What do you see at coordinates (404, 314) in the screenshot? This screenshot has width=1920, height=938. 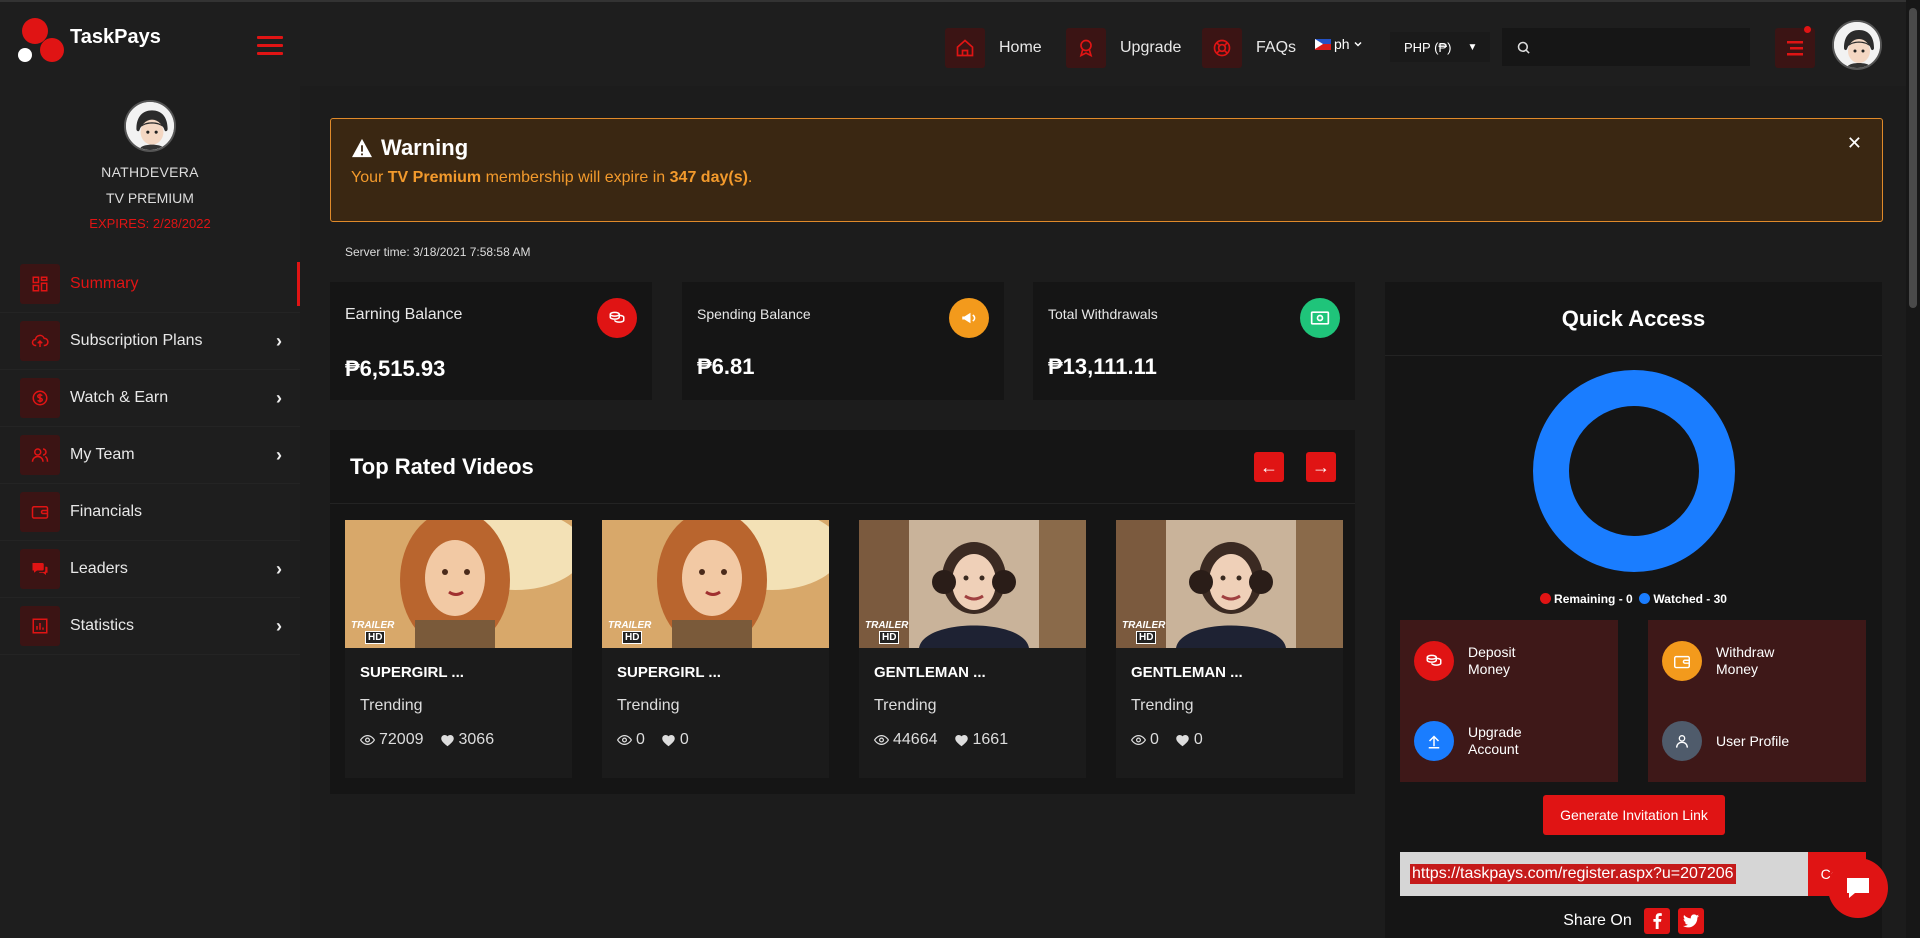 I see `stat-label: Earning Balance` at bounding box center [404, 314].